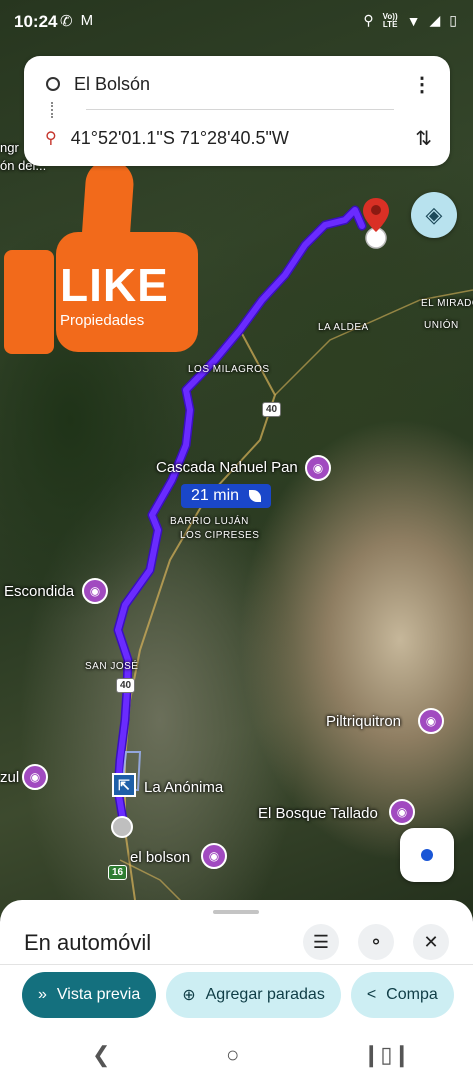 The height and width of the screenshot is (1080, 473). Describe the element at coordinates (53, 84) in the screenshot. I see `origin-circle-icon` at that location.